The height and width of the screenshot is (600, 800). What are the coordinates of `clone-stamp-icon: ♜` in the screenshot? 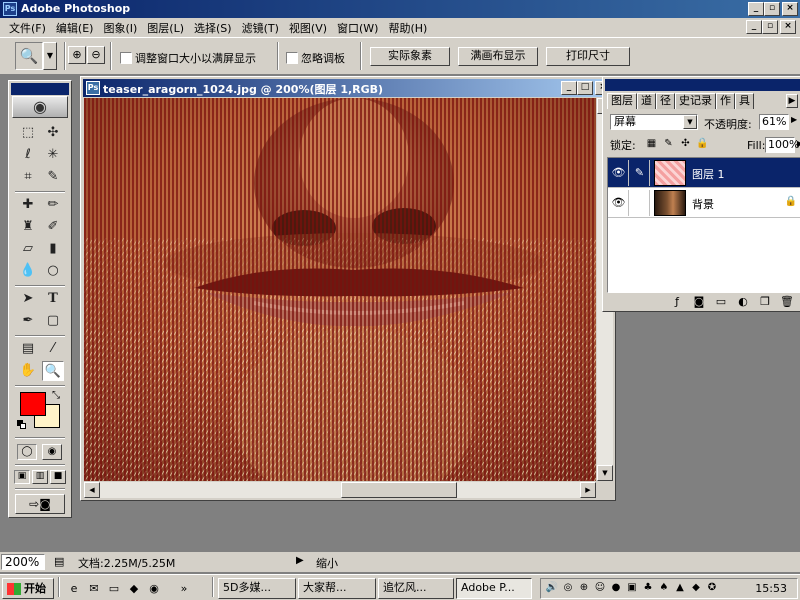 It's located at (28, 227).